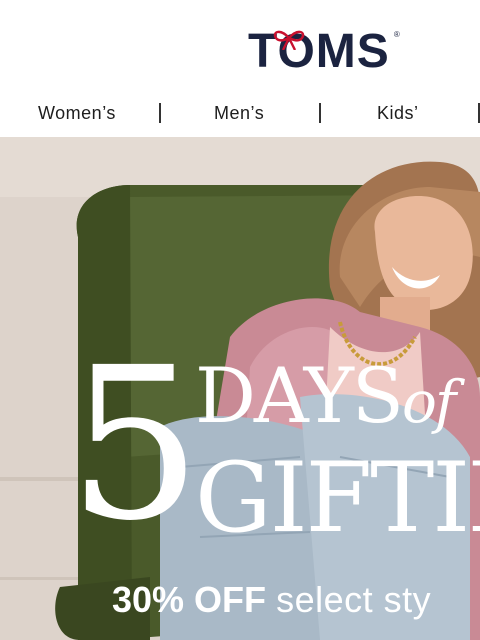 The width and height of the screenshot is (480, 640). Describe the element at coordinates (337, 498) in the screenshot. I see `hero-headline-line2: GIFTIN` at that location.